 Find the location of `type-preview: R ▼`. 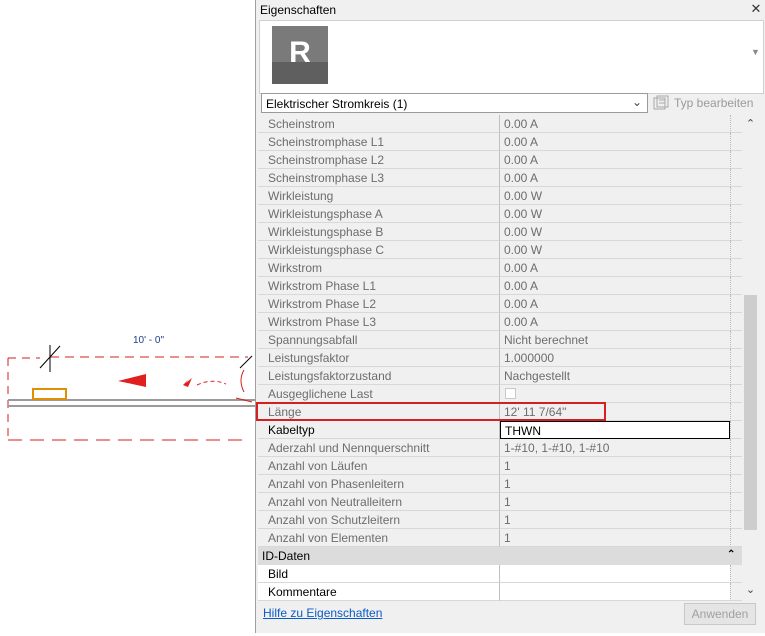

type-preview: R ▼ is located at coordinates (511, 57).